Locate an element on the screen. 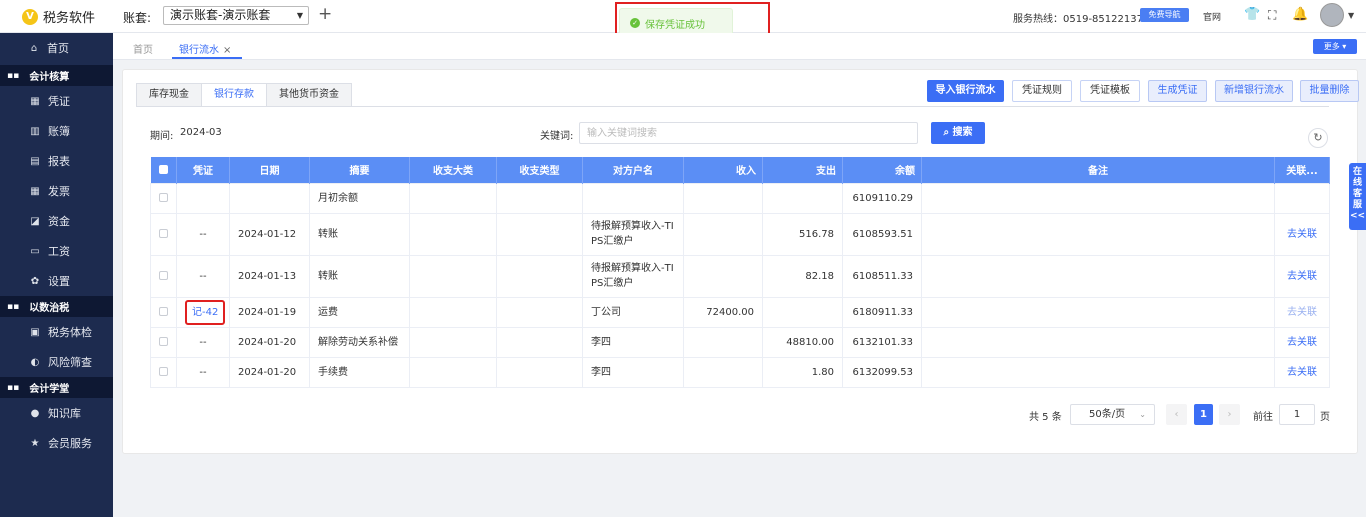  subtab-other-funds: 其他货币资金 is located at coordinates (309, 95).